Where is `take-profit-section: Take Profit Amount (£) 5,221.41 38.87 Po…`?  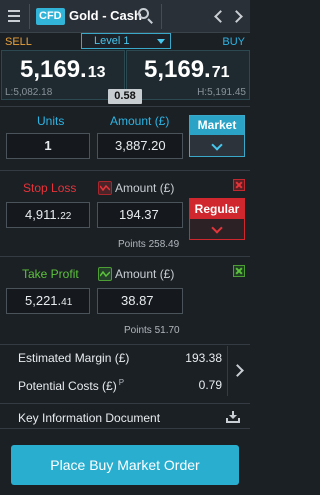
take-profit-section: Take Profit Amount (£) 5,221.41 38.87 Po… is located at coordinates (125, 299).